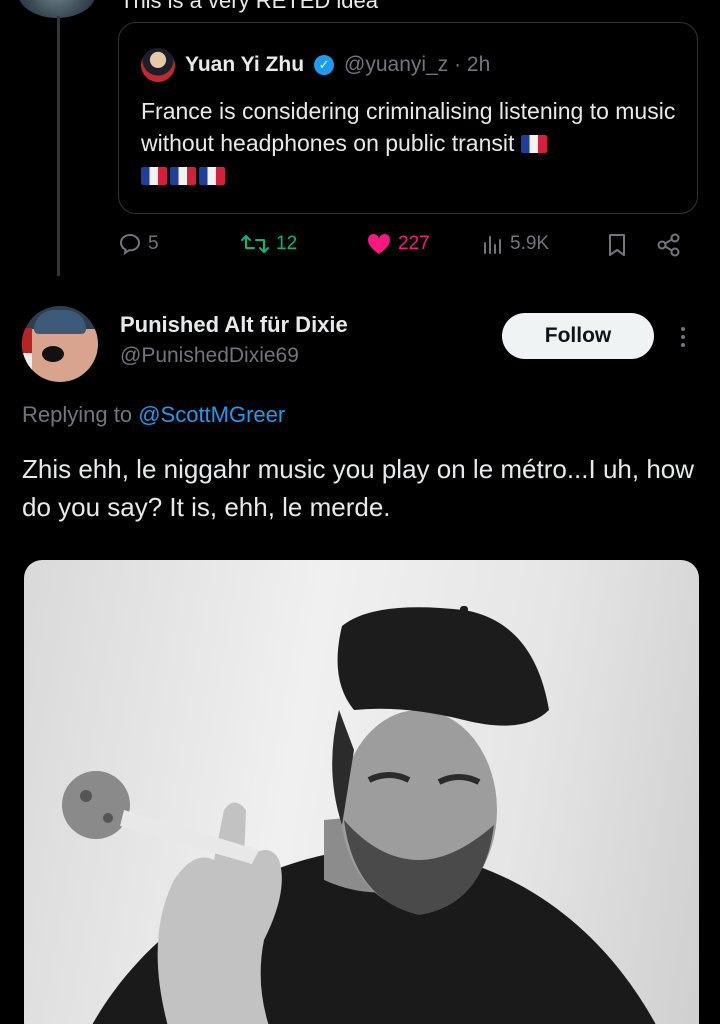 The height and width of the screenshot is (1024, 720). What do you see at coordinates (414, 243) in the screenshot?
I see `like-count: 227` at bounding box center [414, 243].